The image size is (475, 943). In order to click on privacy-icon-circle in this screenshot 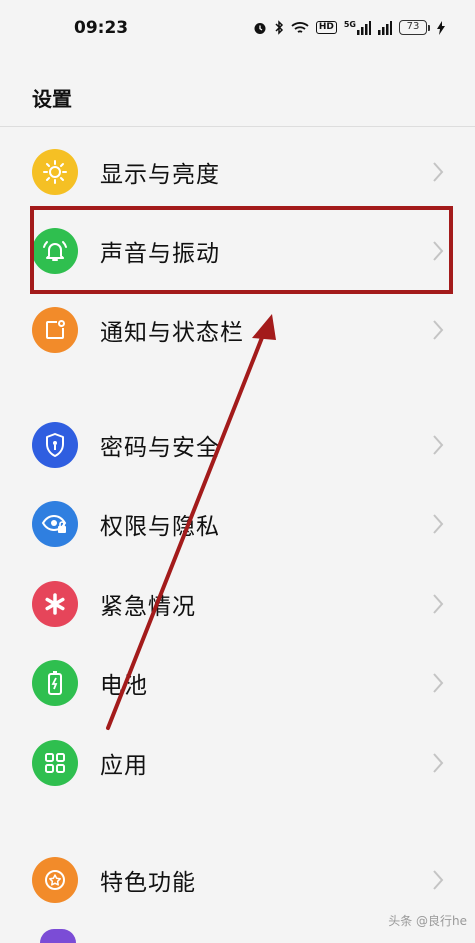, I will do `click(55, 524)`.